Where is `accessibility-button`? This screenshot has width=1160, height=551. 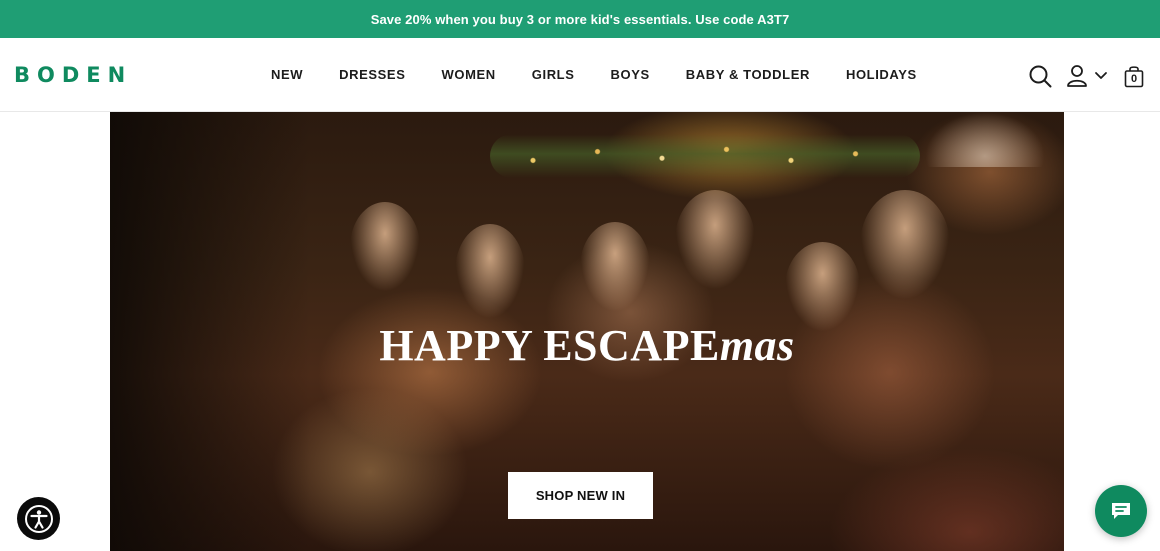 accessibility-button is located at coordinates (38, 518).